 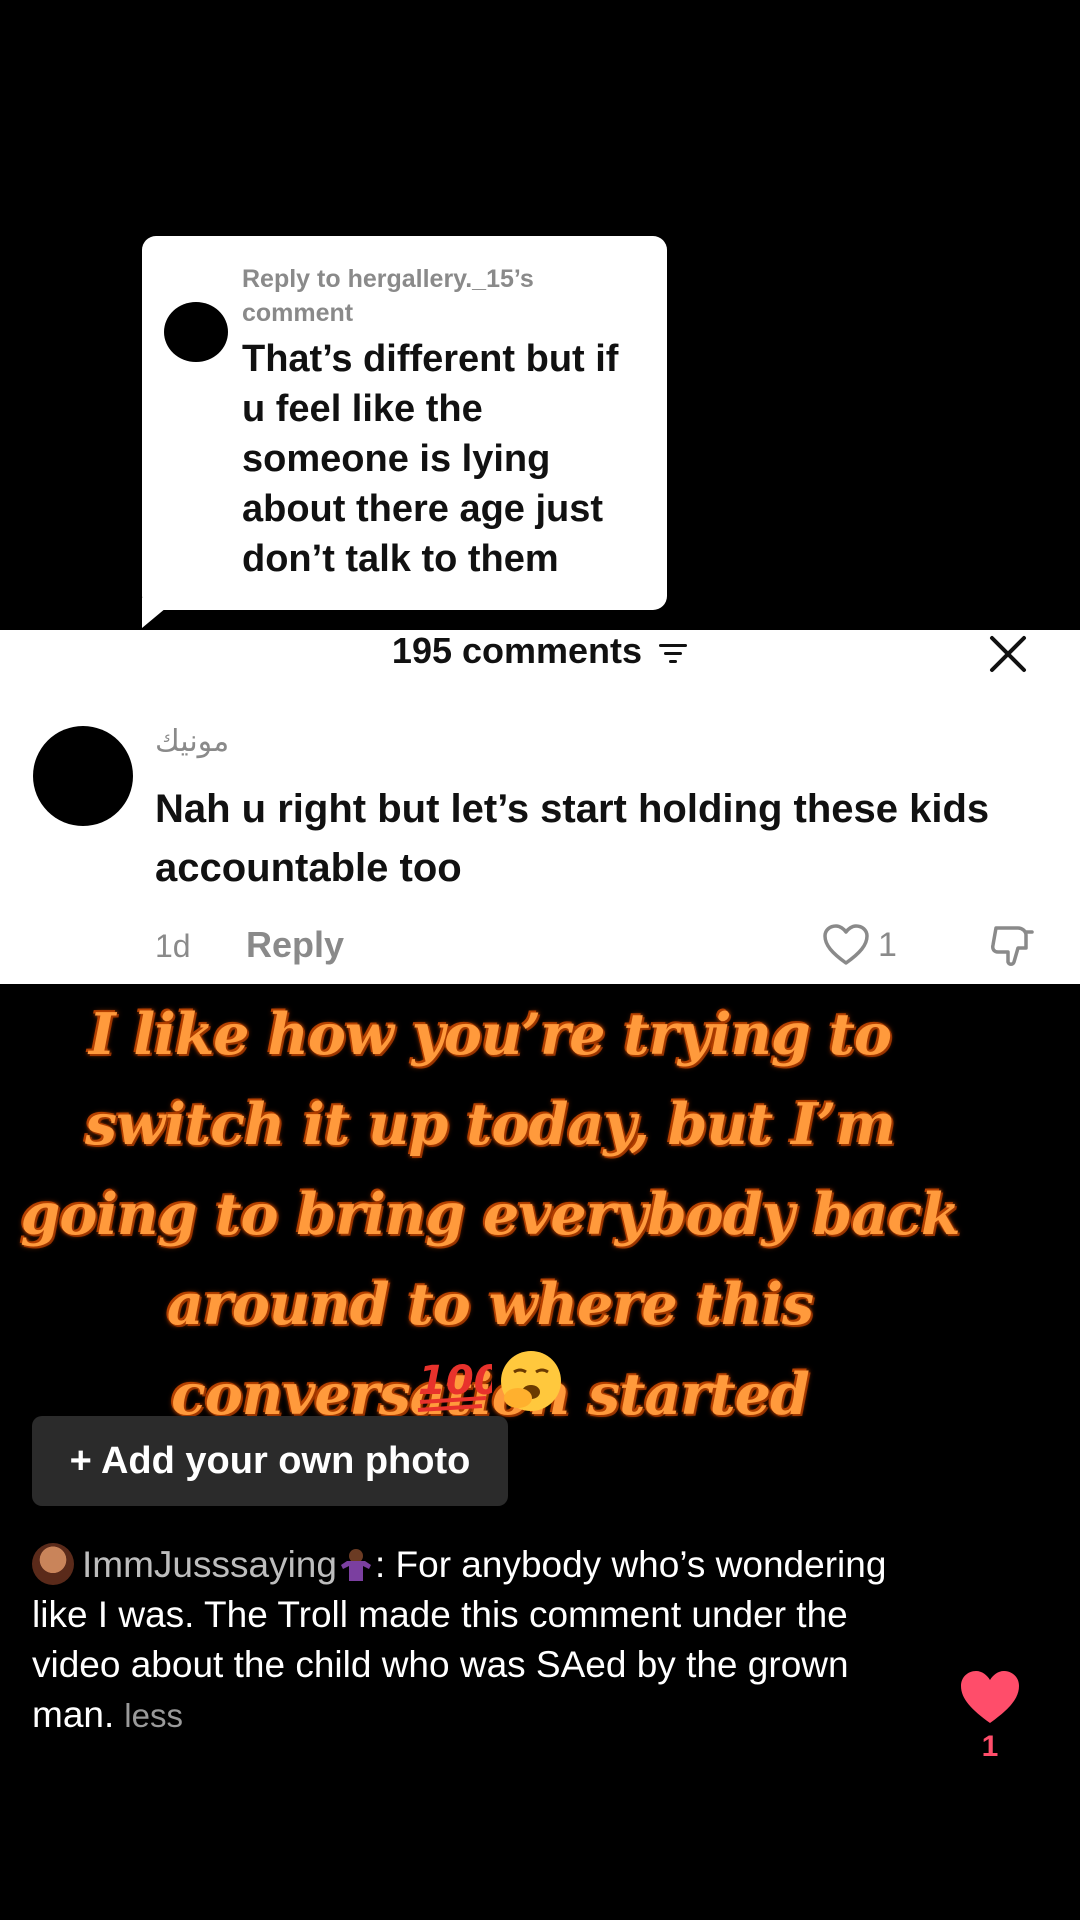 I want to click on creator-avatar, so click(x=53, y=1564).